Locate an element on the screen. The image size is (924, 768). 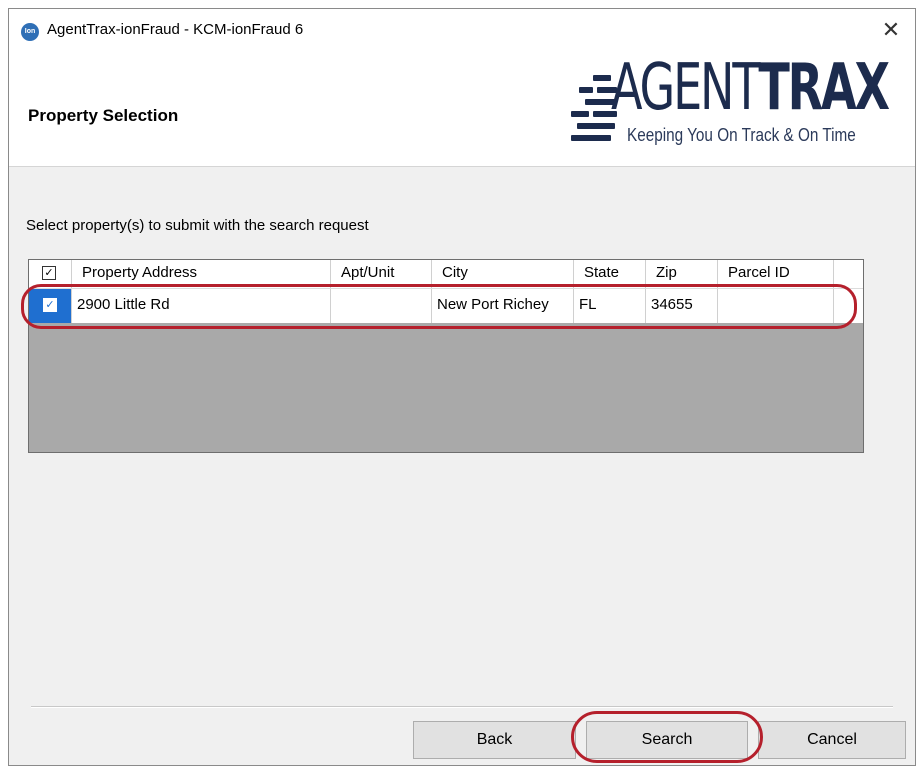
logo-text-bold: TRAX is located at coordinates (824, 88).